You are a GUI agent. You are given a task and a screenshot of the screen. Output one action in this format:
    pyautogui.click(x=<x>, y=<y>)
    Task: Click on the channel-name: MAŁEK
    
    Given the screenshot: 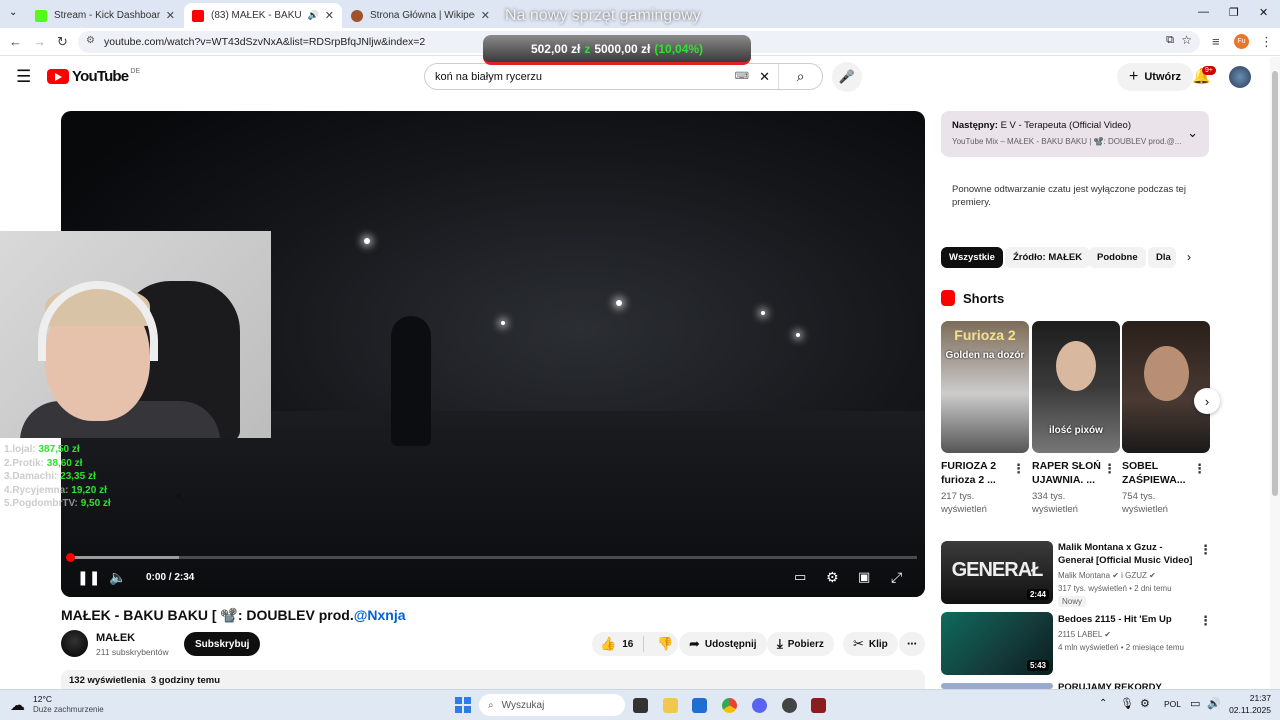 What is the action you would take?
    pyautogui.click(x=115, y=638)
    